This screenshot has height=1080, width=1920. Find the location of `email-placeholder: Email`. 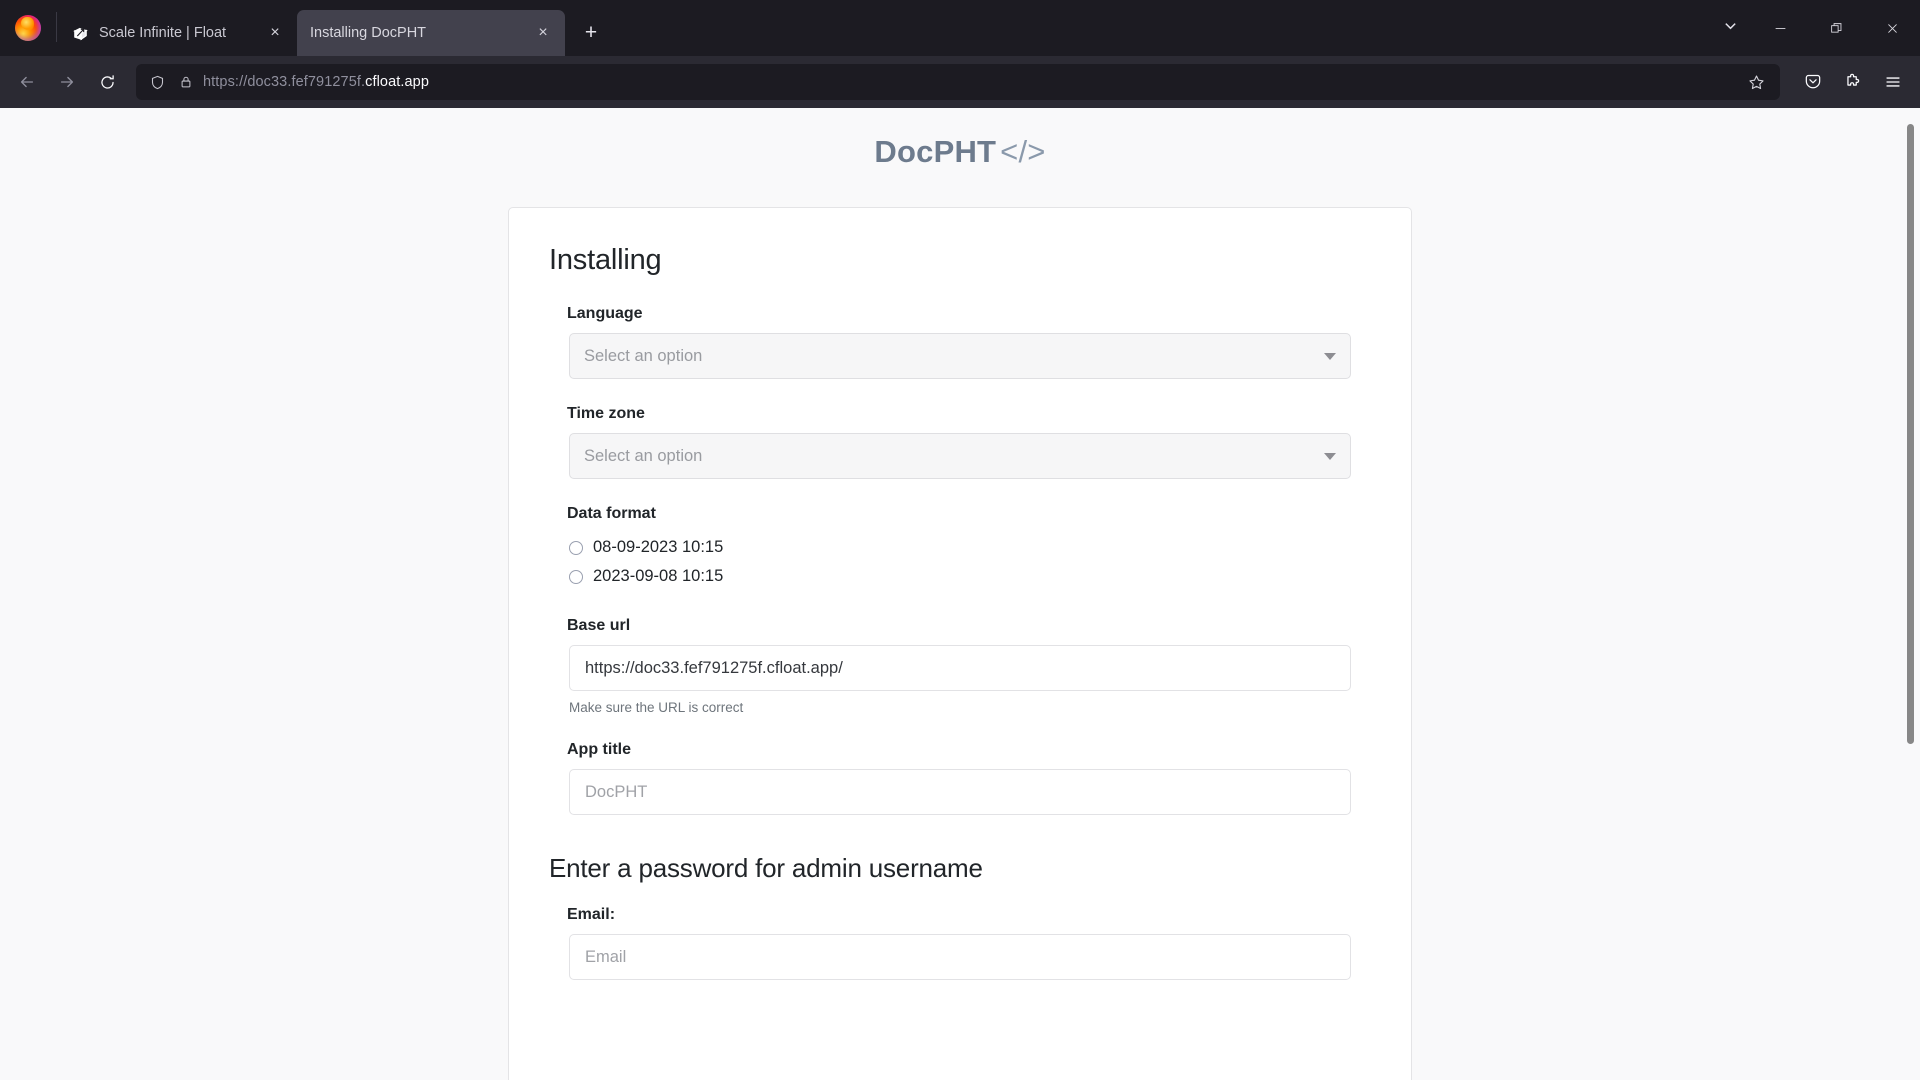

email-placeholder: Email is located at coordinates (606, 956).